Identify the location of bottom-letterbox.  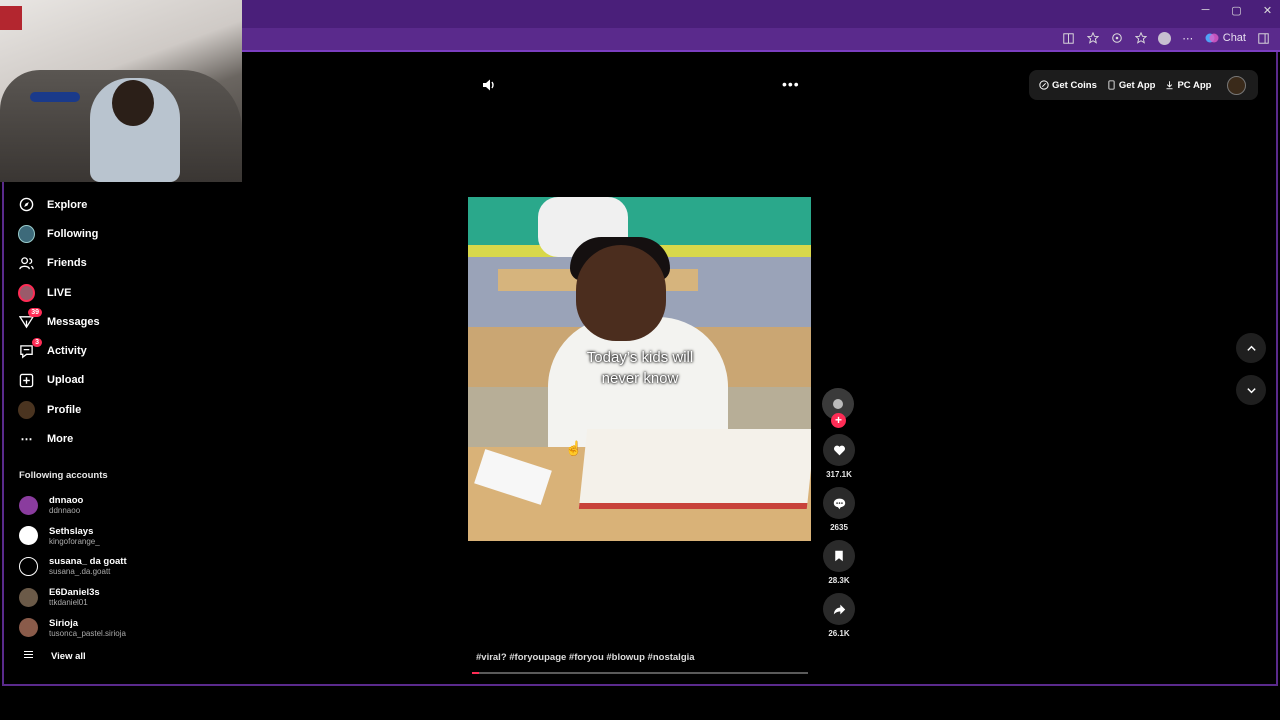
(640, 704).